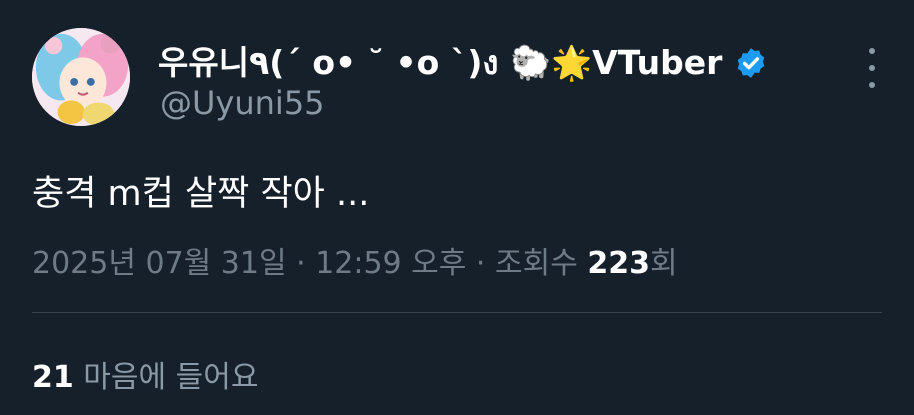  I want to click on verified-badge-icon, so click(751, 63).